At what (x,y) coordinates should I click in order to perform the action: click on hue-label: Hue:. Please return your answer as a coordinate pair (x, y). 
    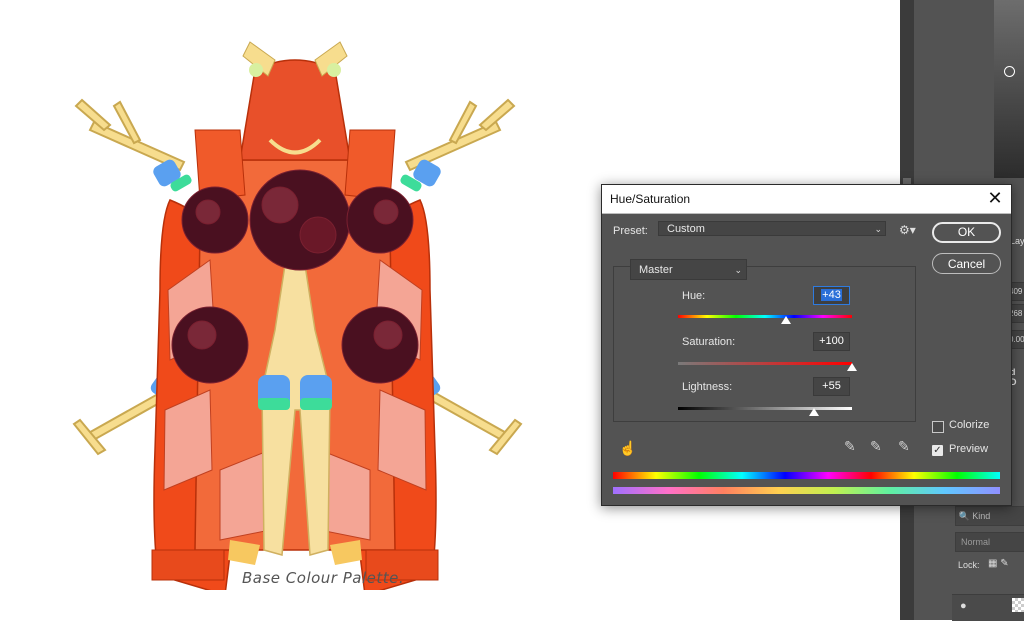
    Looking at the image, I should click on (694, 296).